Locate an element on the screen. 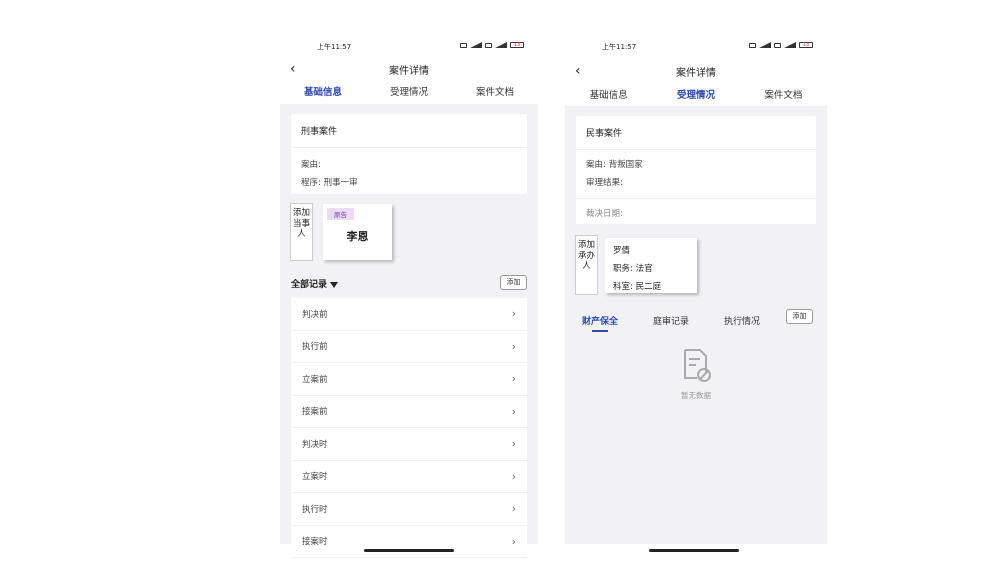  list-item: 立案时 › is located at coordinates (409, 476).